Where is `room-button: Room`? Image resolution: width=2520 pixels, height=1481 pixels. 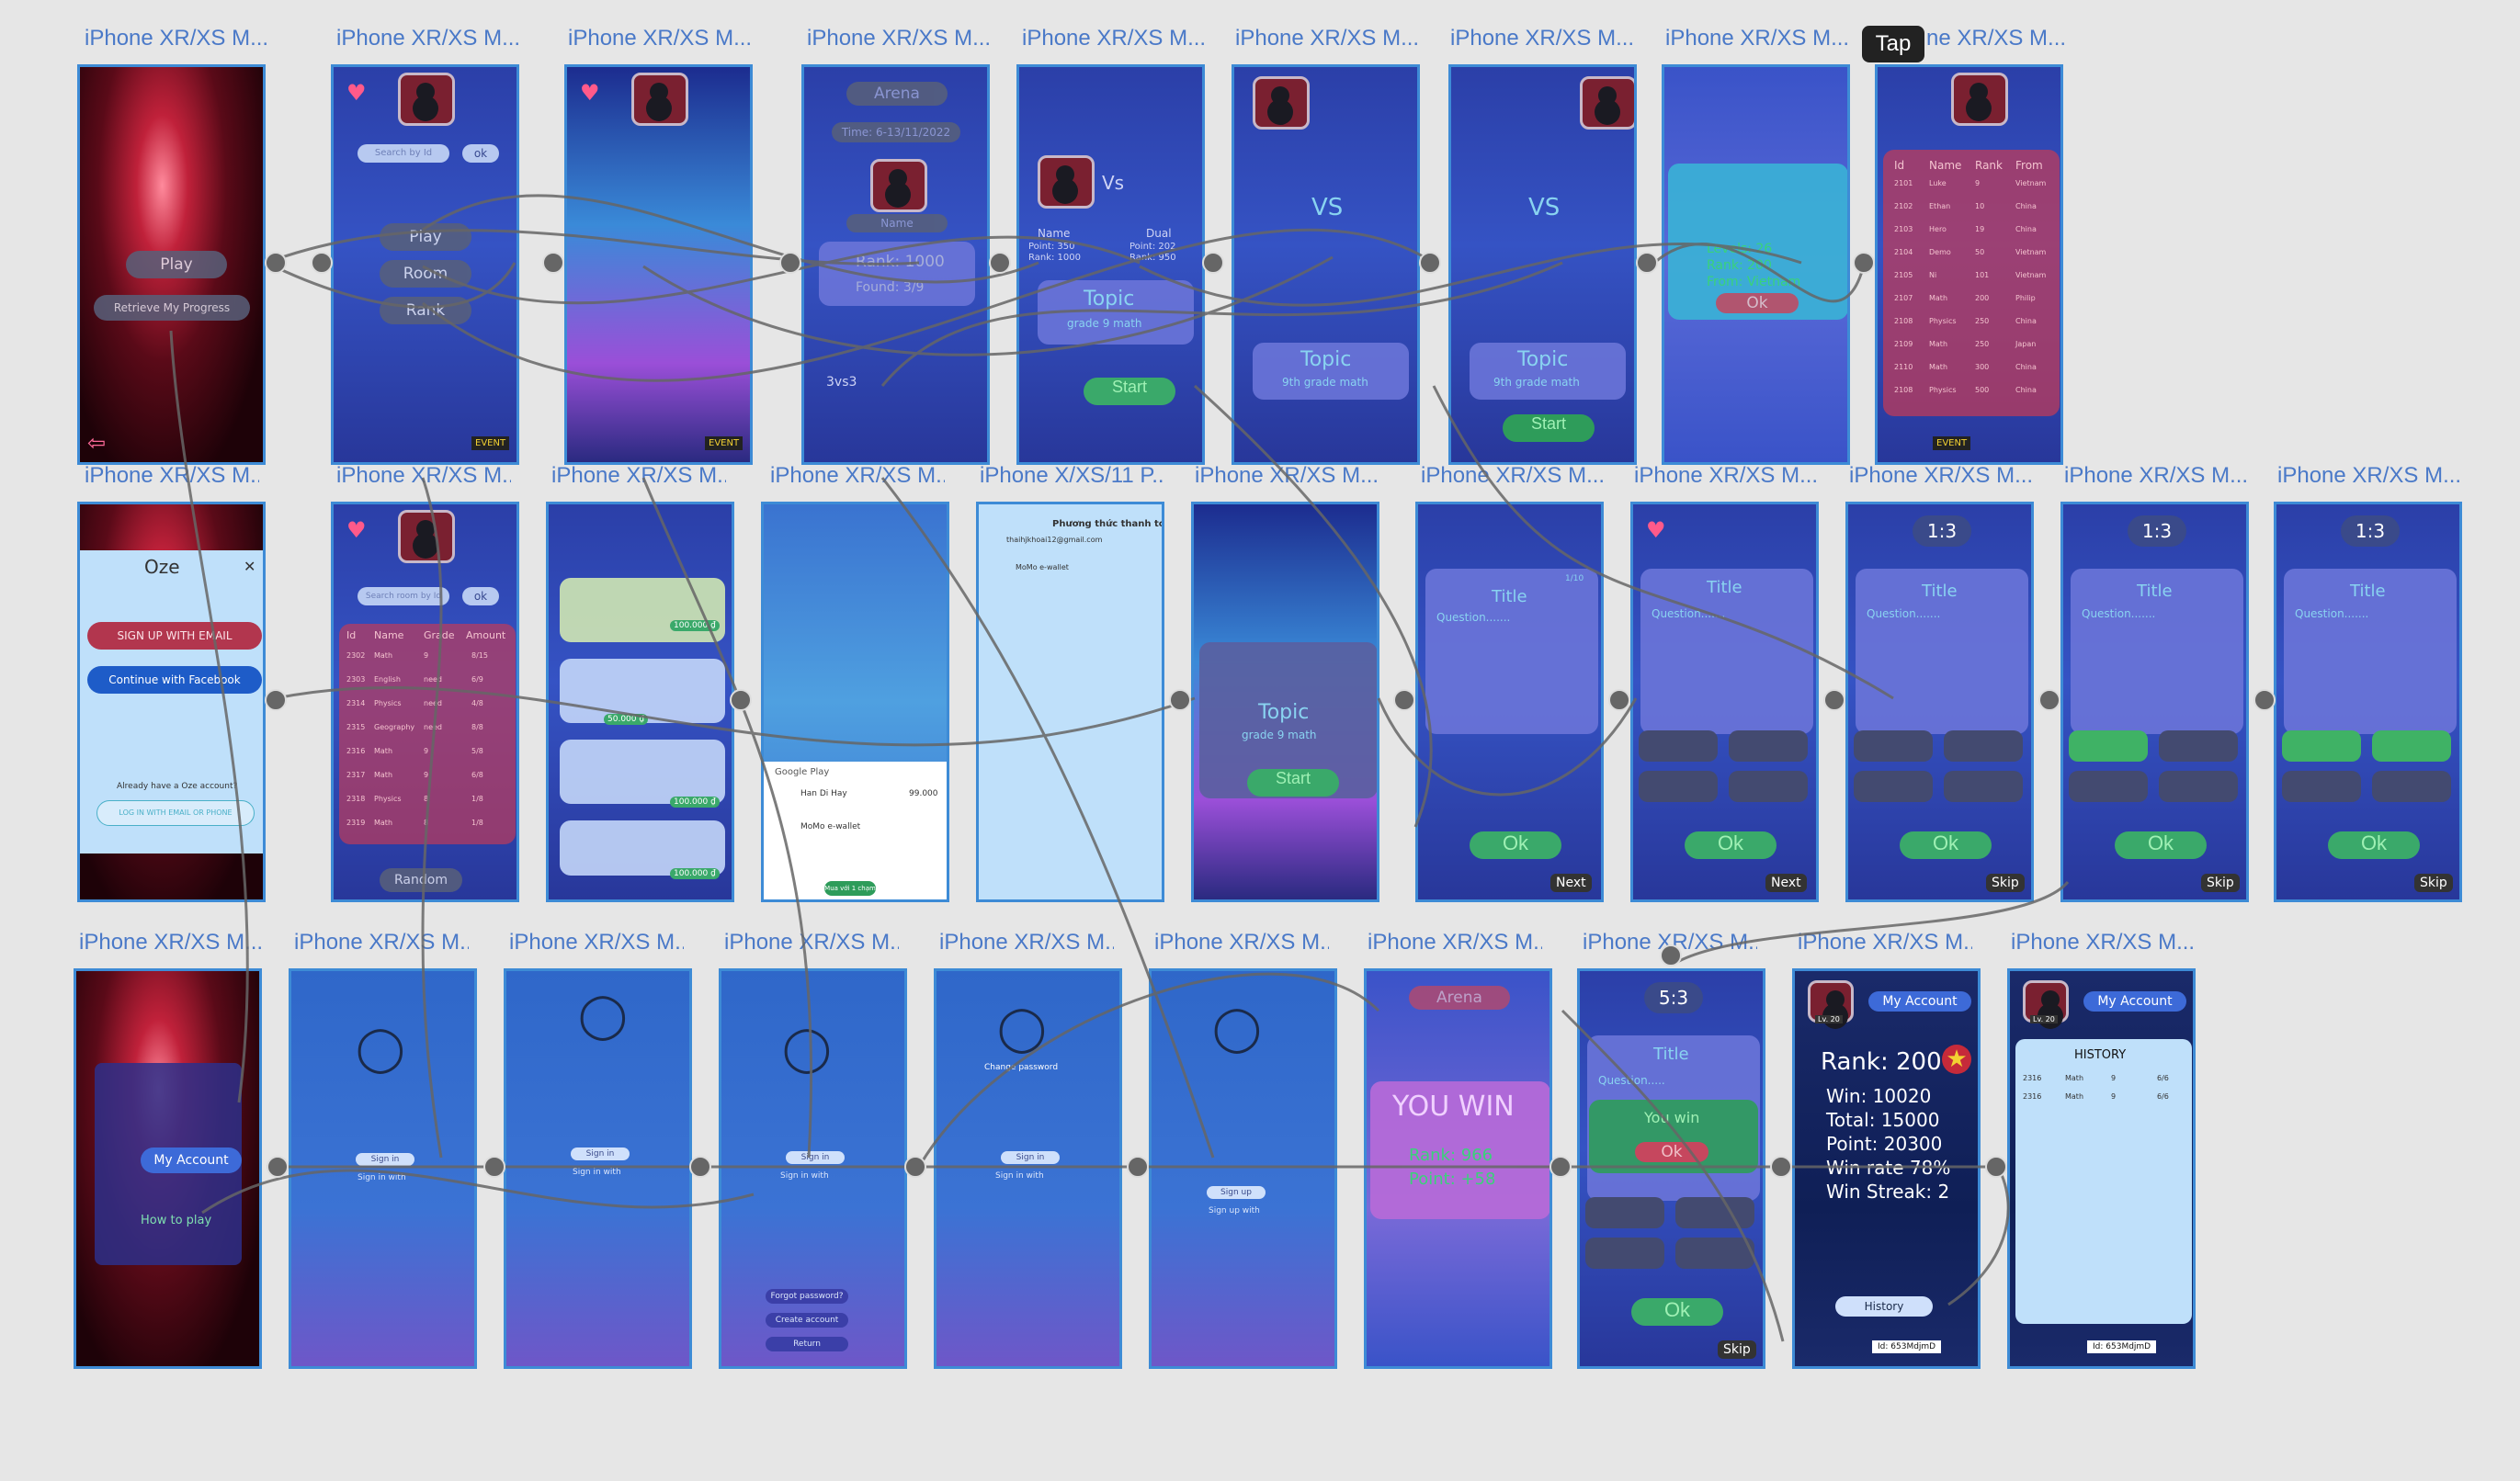 room-button: Room is located at coordinates (425, 274).